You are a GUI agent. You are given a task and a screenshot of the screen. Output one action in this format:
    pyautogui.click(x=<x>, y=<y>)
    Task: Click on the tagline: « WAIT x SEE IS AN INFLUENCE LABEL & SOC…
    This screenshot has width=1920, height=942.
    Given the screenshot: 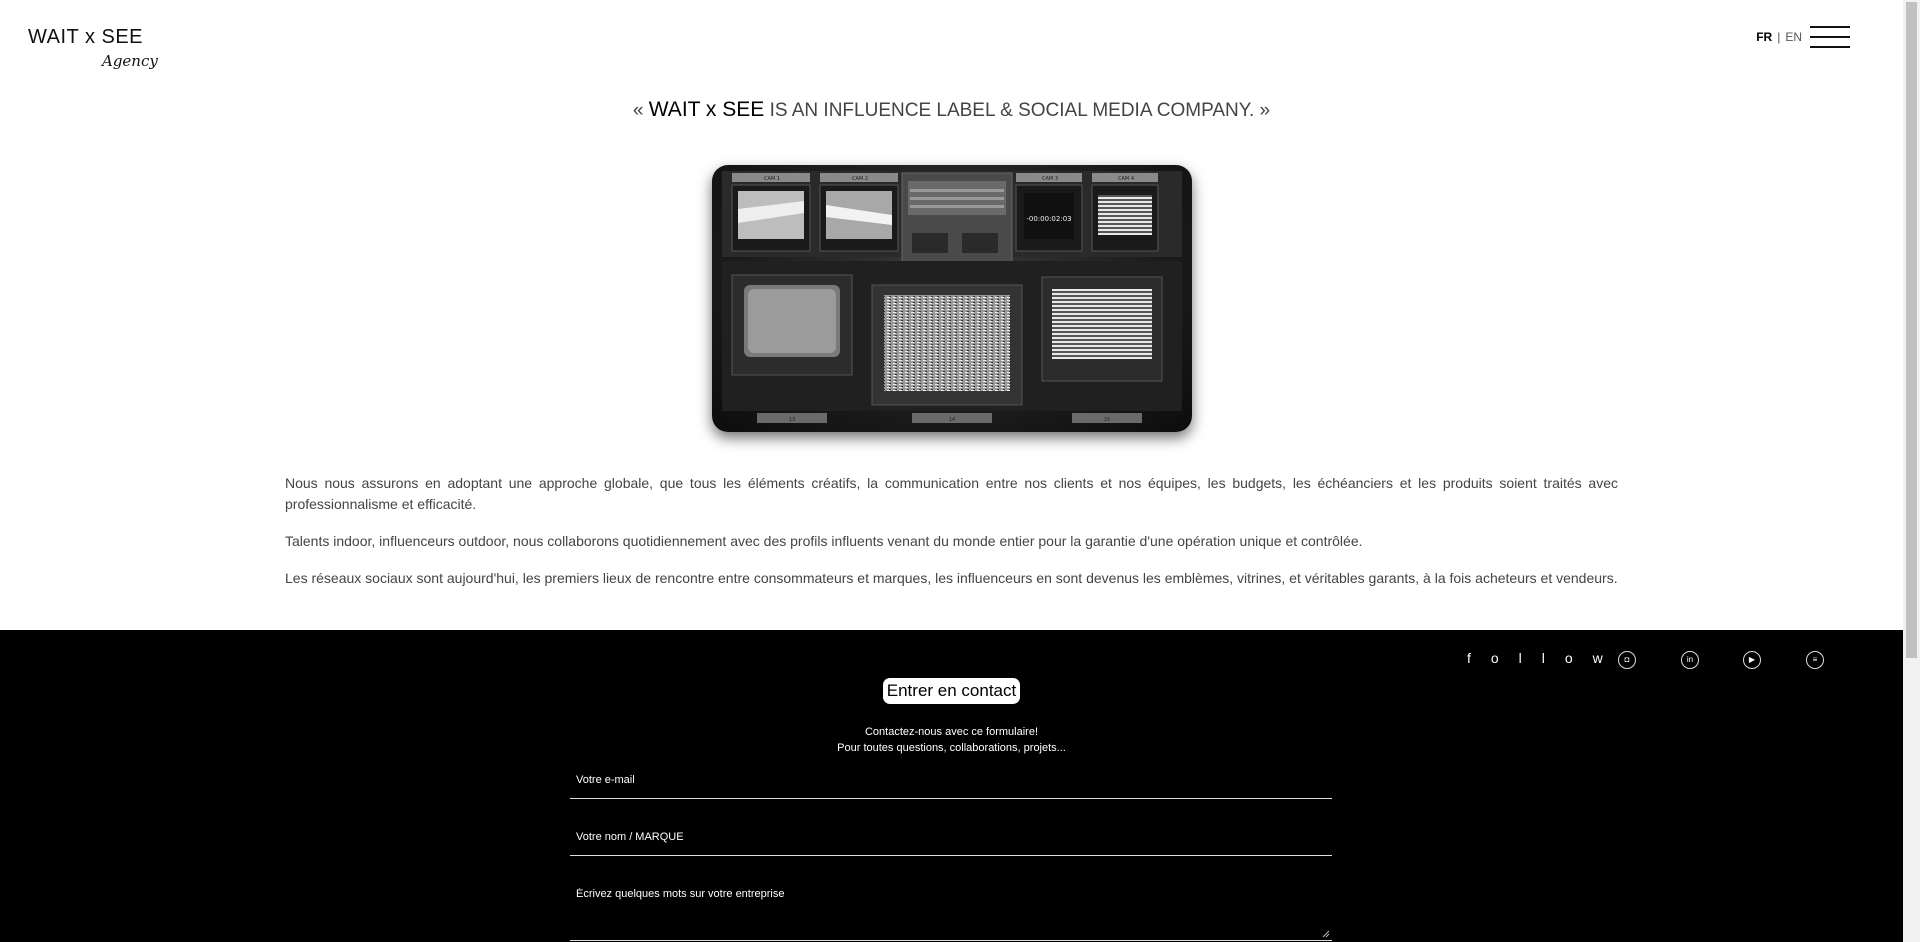 What is the action you would take?
    pyautogui.click(x=951, y=110)
    